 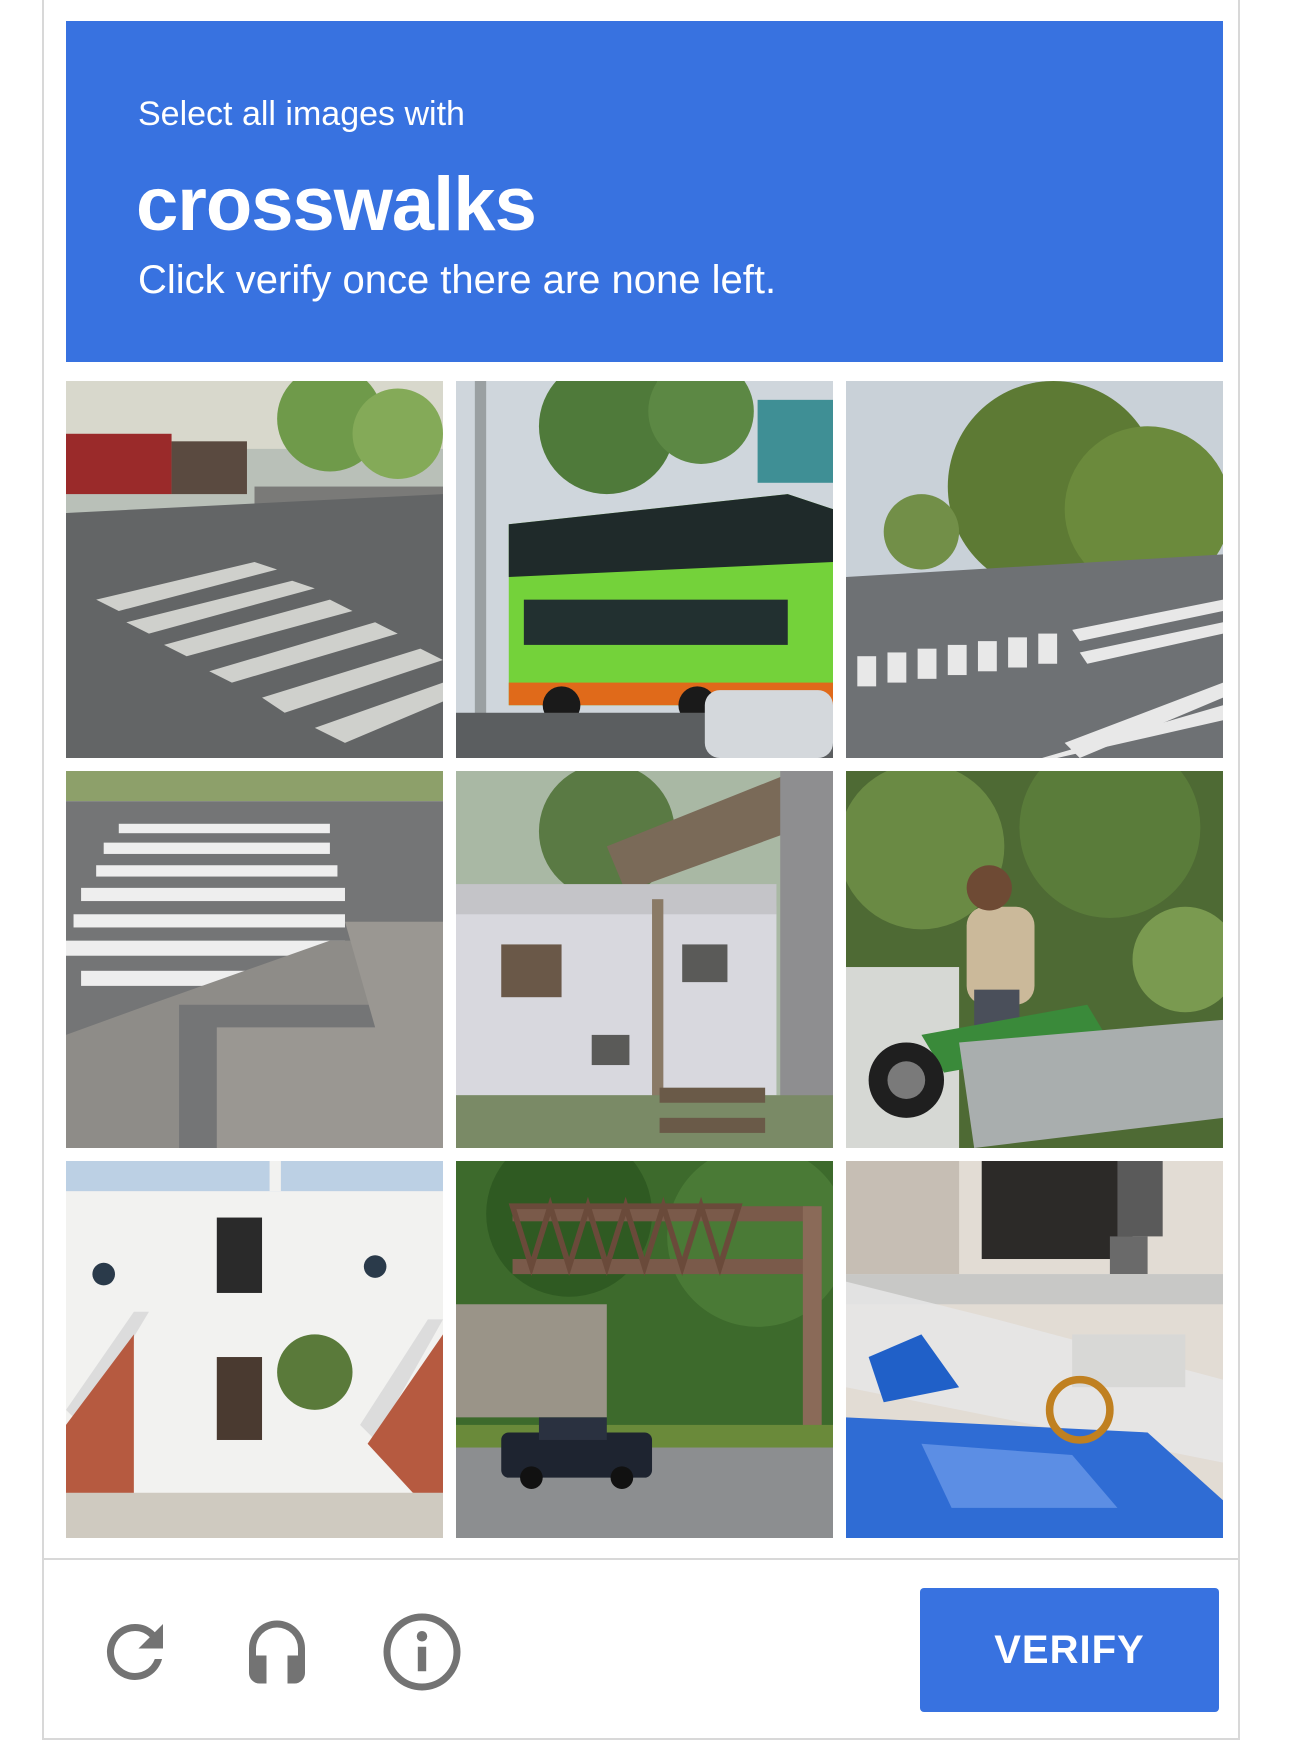 I want to click on target-object: crosswalks, so click(x=336, y=204).